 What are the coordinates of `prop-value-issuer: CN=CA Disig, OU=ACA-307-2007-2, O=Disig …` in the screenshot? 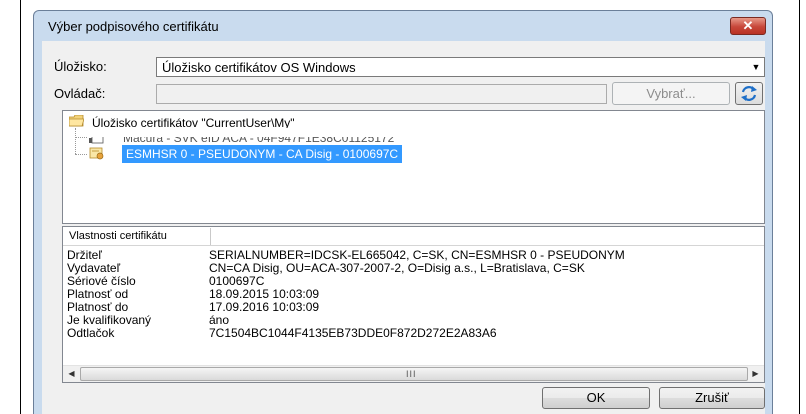 It's located at (397, 268).